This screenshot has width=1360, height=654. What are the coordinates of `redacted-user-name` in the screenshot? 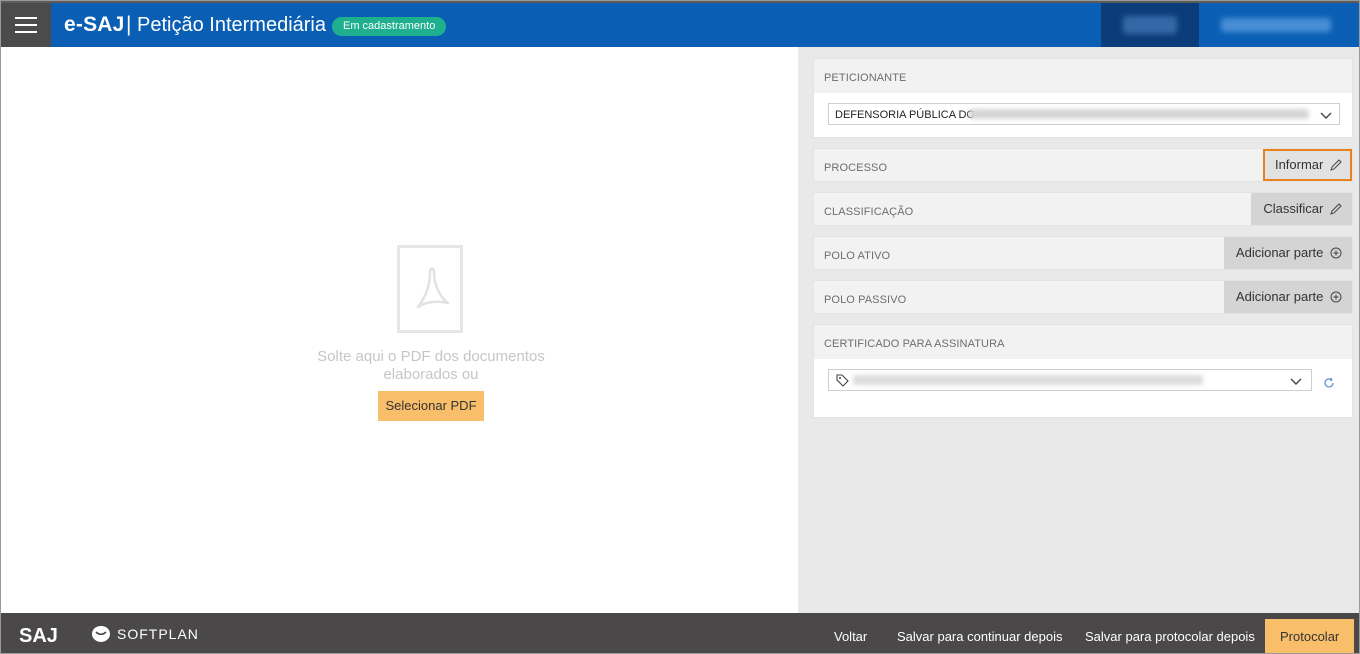 It's located at (1276, 25).